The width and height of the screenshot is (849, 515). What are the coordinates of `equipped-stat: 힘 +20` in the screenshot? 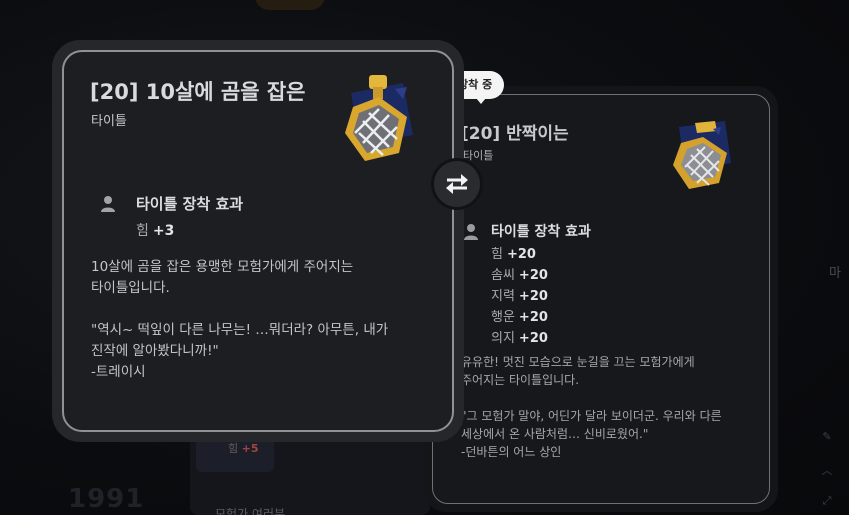 It's located at (513, 254).